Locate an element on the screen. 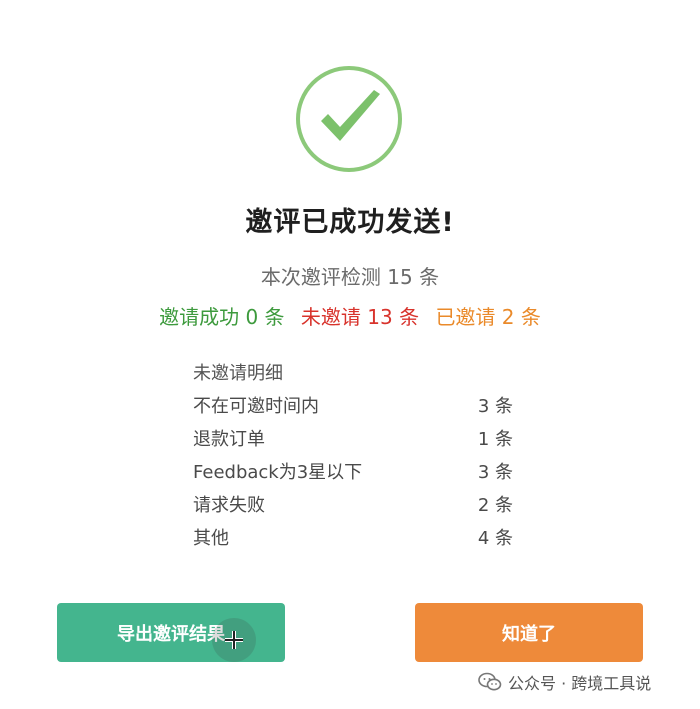 Image resolution: width=700 pixels, height=709 pixels. stat-success: 邀请成功 0 条 is located at coordinates (222, 317).